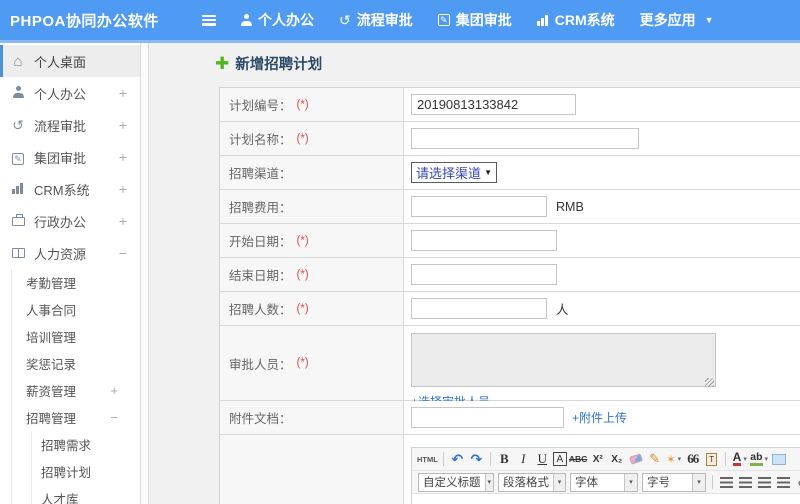  I want to click on page-title: ✚ 新增招聘计划, so click(269, 63).